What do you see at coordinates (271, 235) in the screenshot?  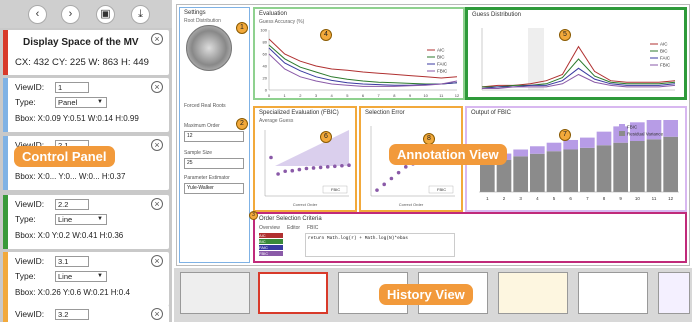 I see `criteria-row-aic: AIC` at bounding box center [271, 235].